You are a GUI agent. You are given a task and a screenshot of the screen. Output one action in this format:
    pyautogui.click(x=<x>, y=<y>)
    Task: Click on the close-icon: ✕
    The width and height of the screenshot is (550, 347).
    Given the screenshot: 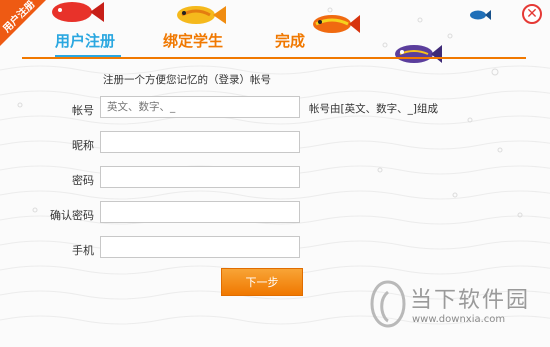 What is the action you would take?
    pyautogui.click(x=532, y=14)
    